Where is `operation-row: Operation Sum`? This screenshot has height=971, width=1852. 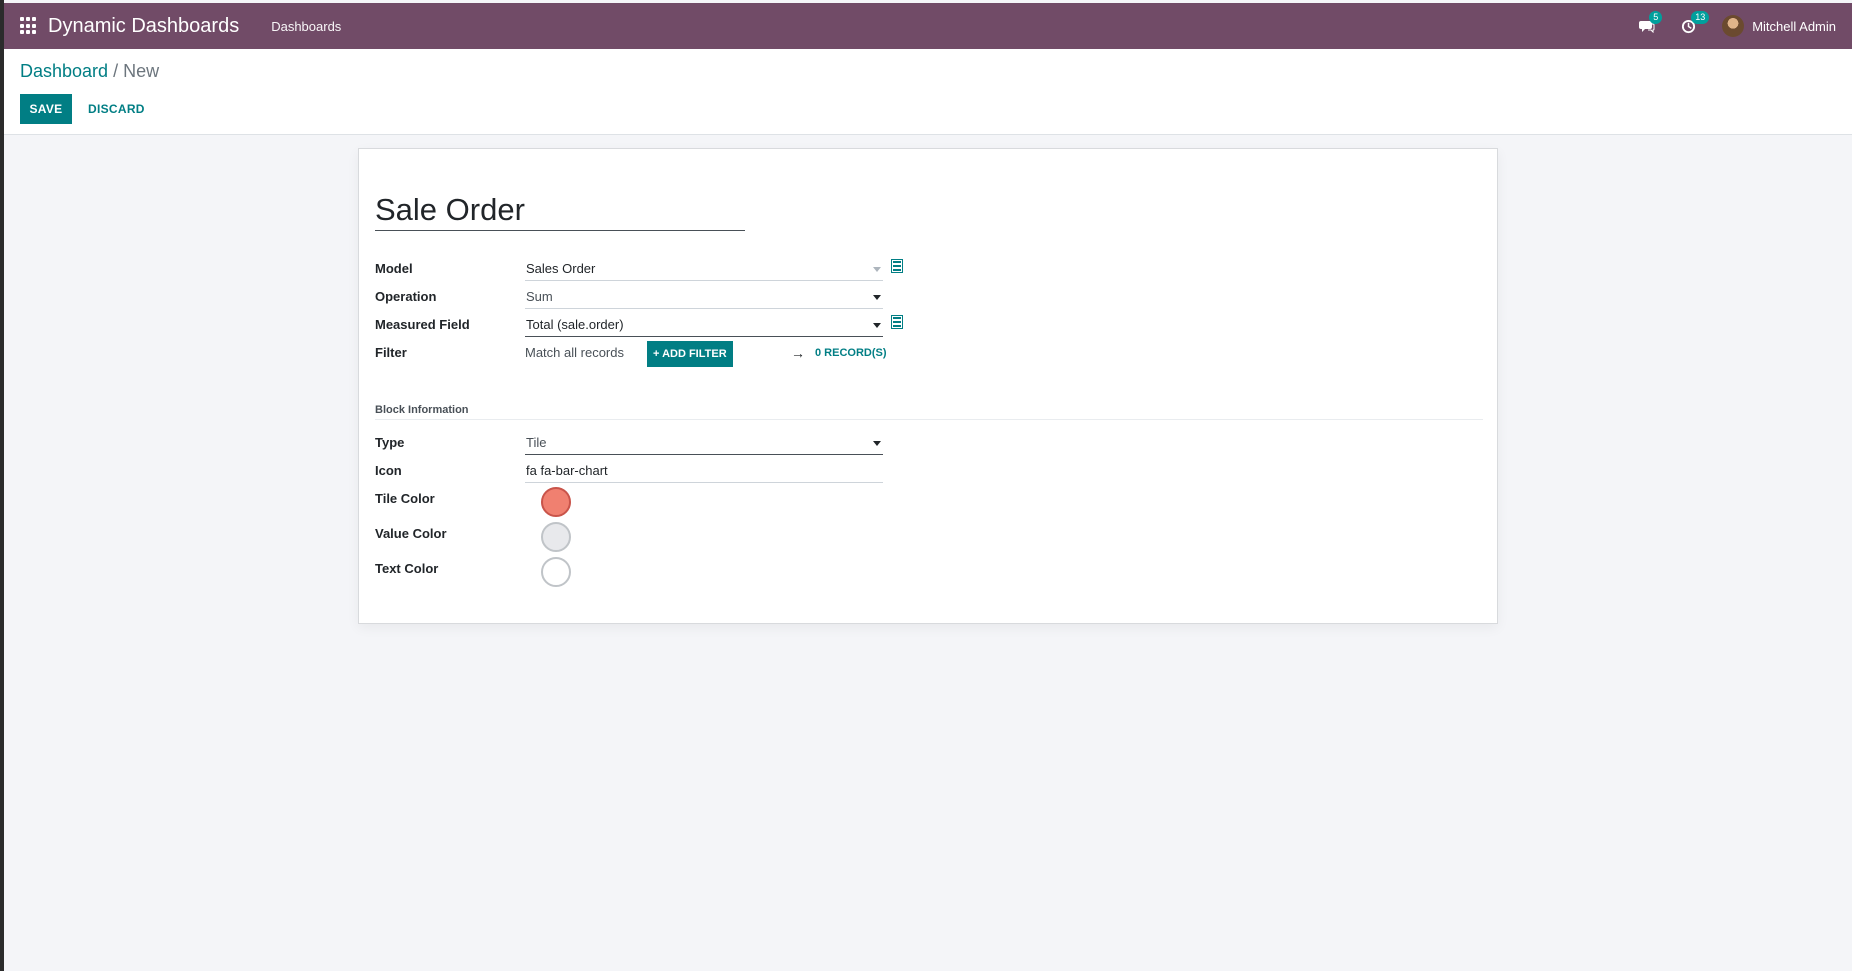 operation-row: Operation Sum is located at coordinates (645, 297).